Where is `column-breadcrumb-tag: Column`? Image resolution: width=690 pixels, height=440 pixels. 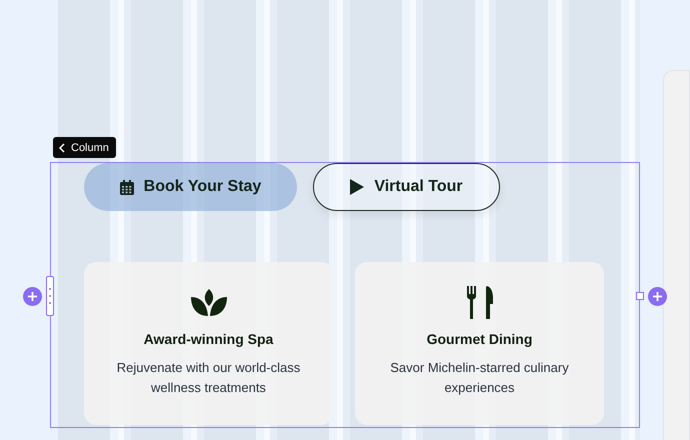
column-breadcrumb-tag: Column is located at coordinates (84, 147).